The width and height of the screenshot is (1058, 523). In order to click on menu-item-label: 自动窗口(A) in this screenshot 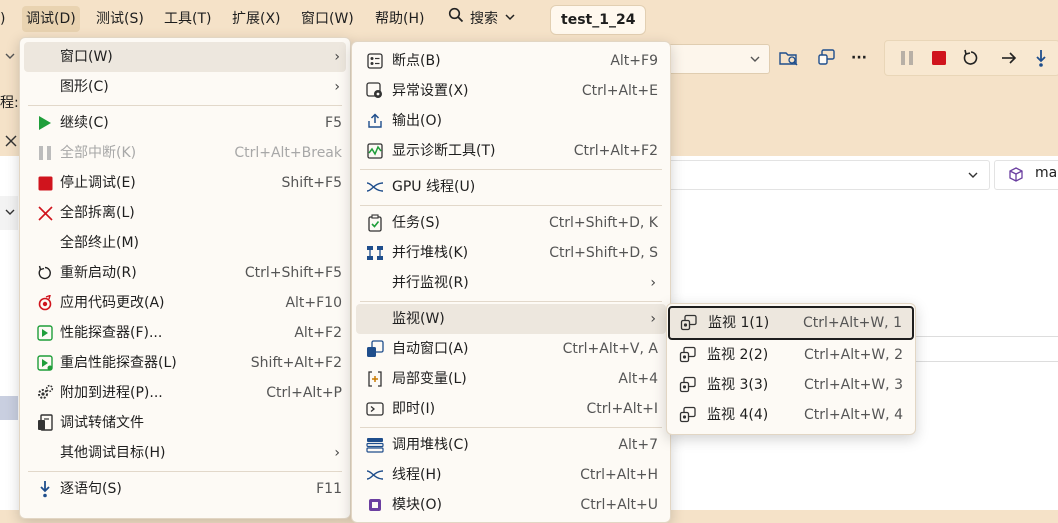, I will do `click(430, 349)`.